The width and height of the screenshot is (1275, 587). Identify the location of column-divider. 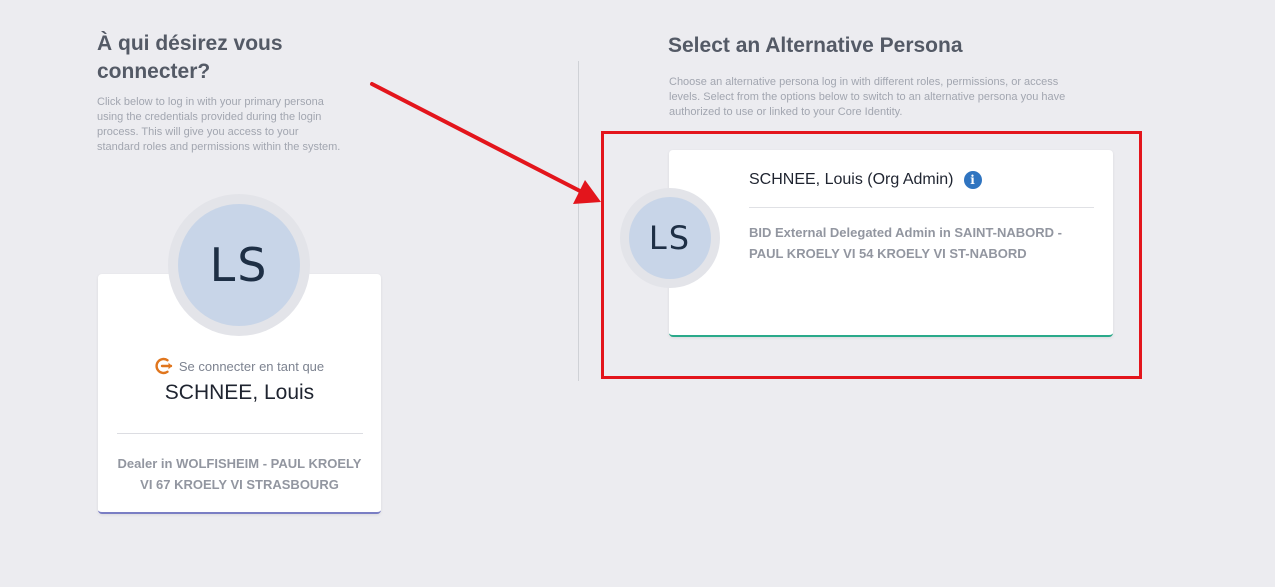
(578, 221).